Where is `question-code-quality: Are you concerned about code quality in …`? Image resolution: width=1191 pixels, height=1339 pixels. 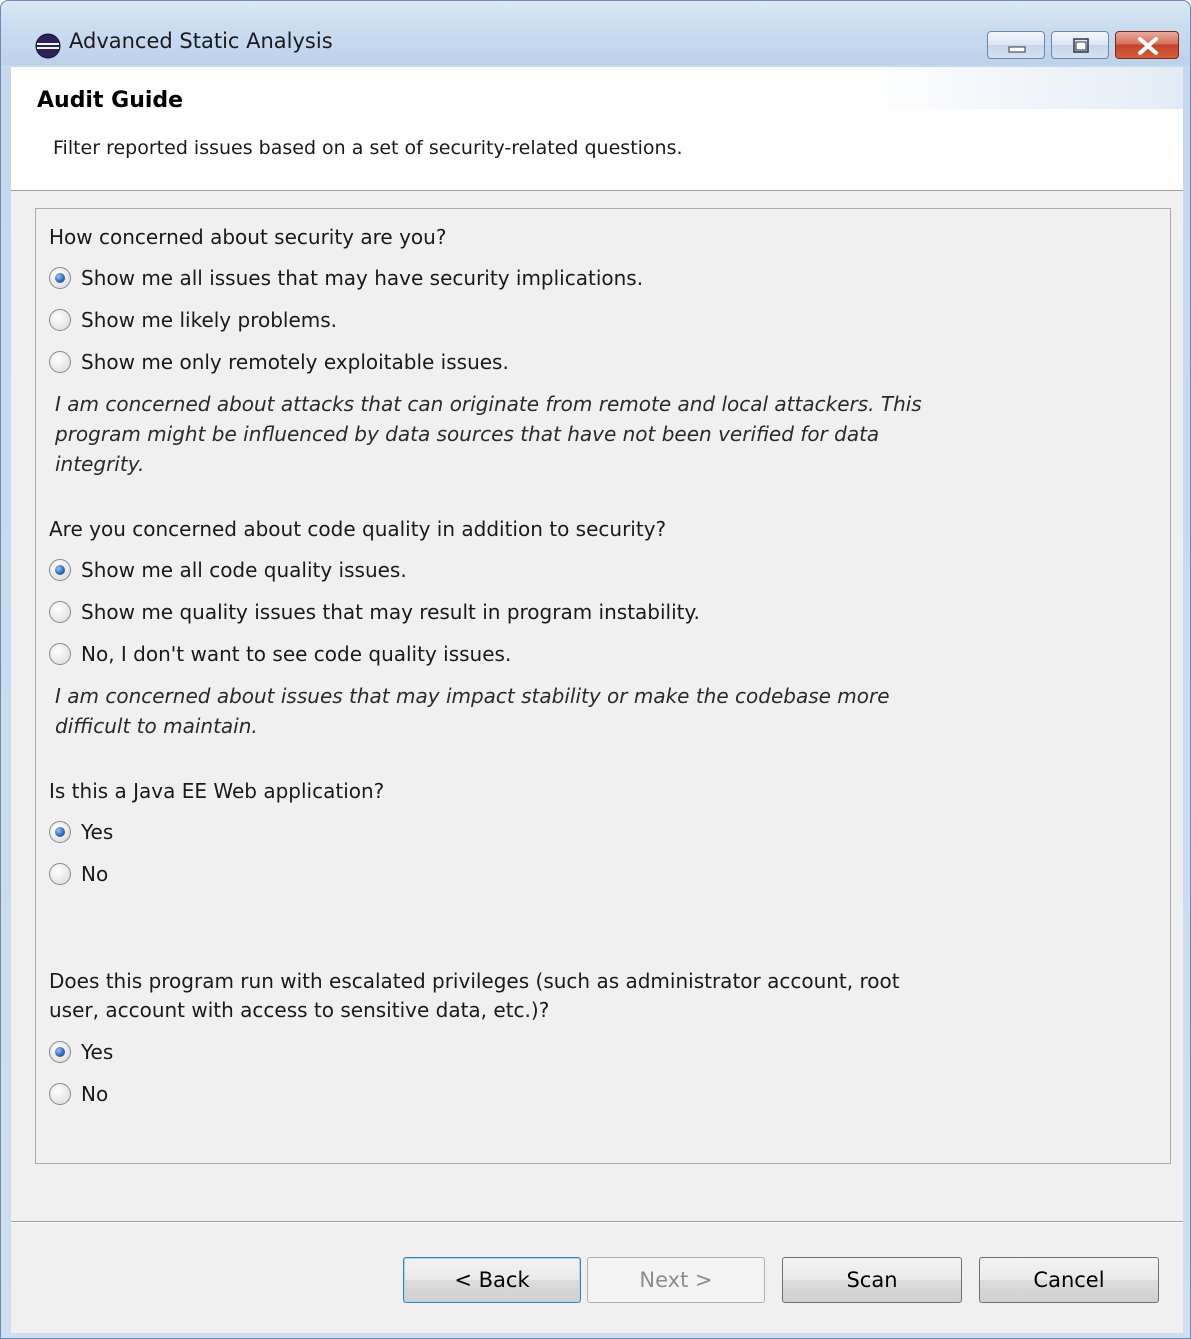
question-code-quality: Are you concerned about code quality in … is located at coordinates (358, 529).